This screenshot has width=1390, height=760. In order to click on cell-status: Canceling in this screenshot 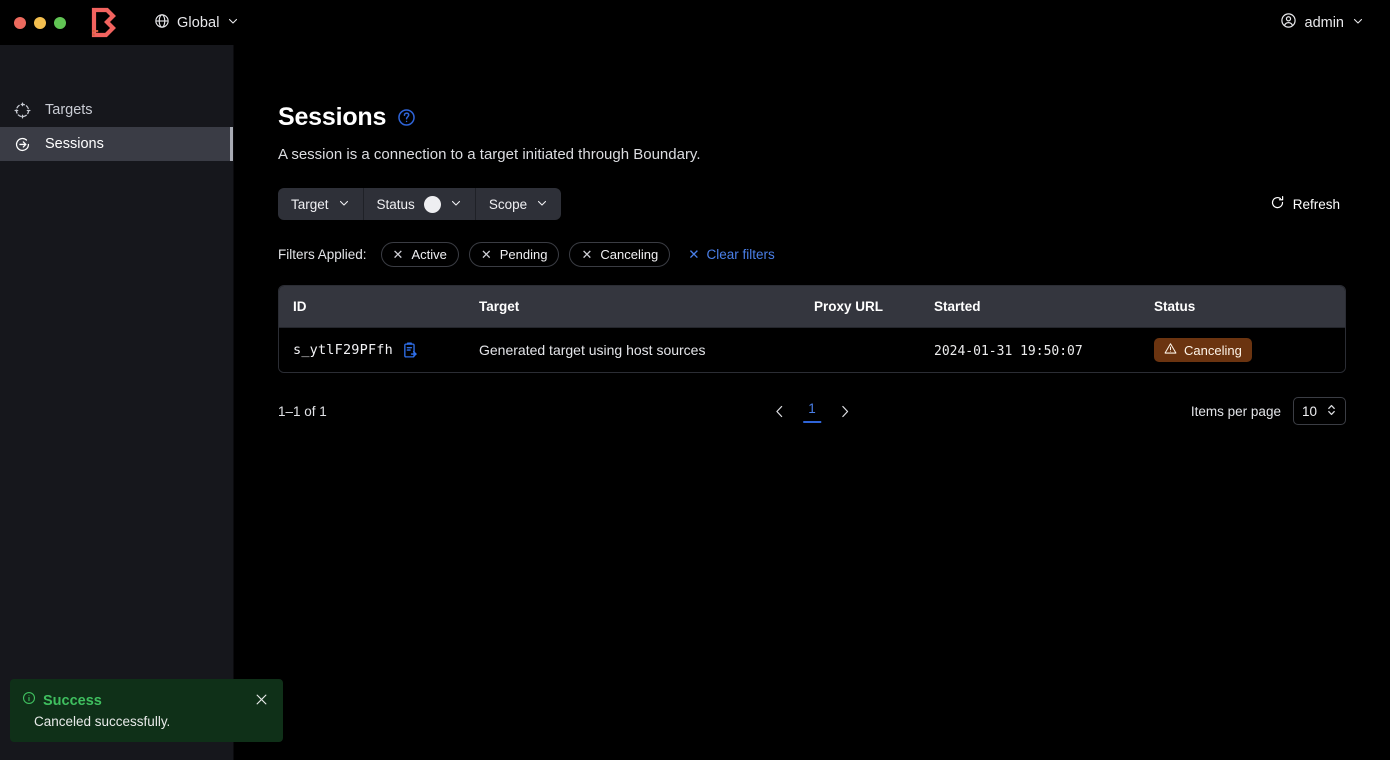, I will do `click(1249, 350)`.